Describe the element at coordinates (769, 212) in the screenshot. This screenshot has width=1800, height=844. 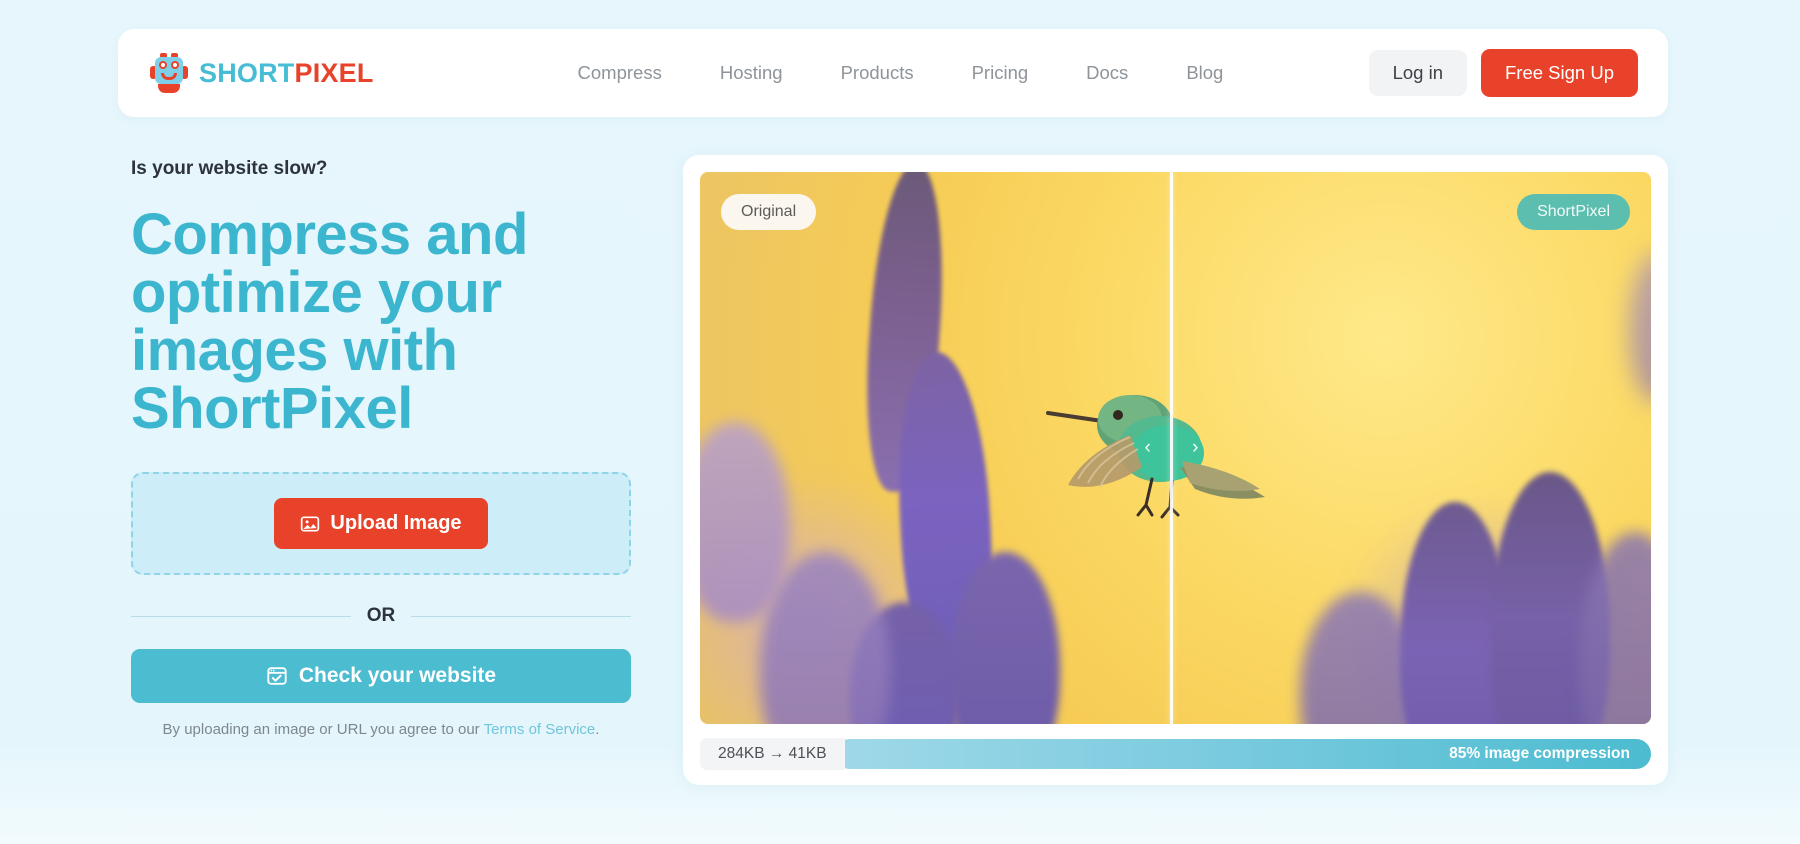
I see `label-original: Original` at that location.